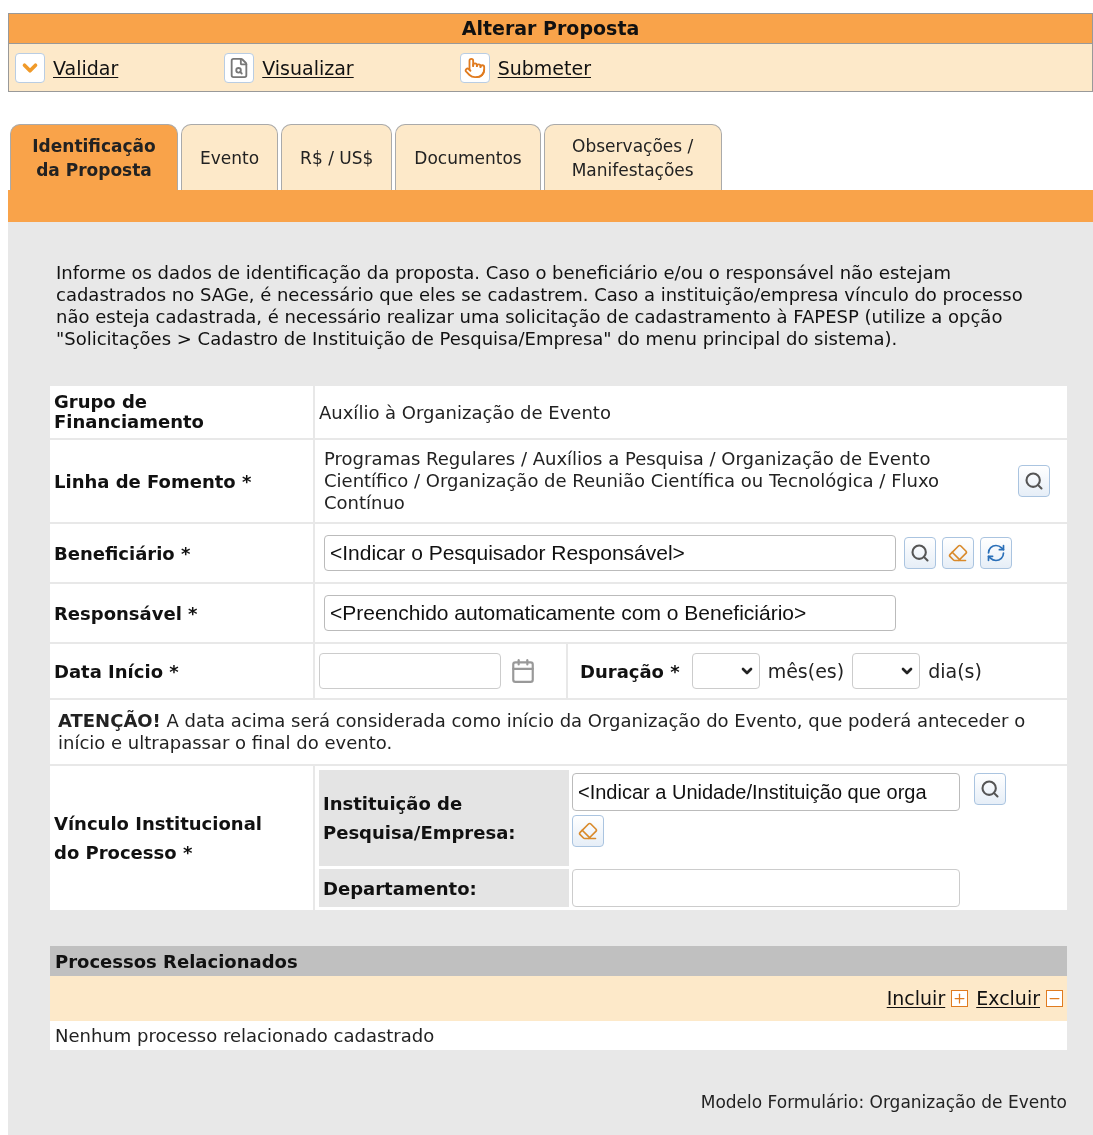 The height and width of the screenshot is (1135, 1093). Describe the element at coordinates (610, 613) in the screenshot. I see `responsible-field: <Preenchido automaticamente com o Beneficiário>` at that location.